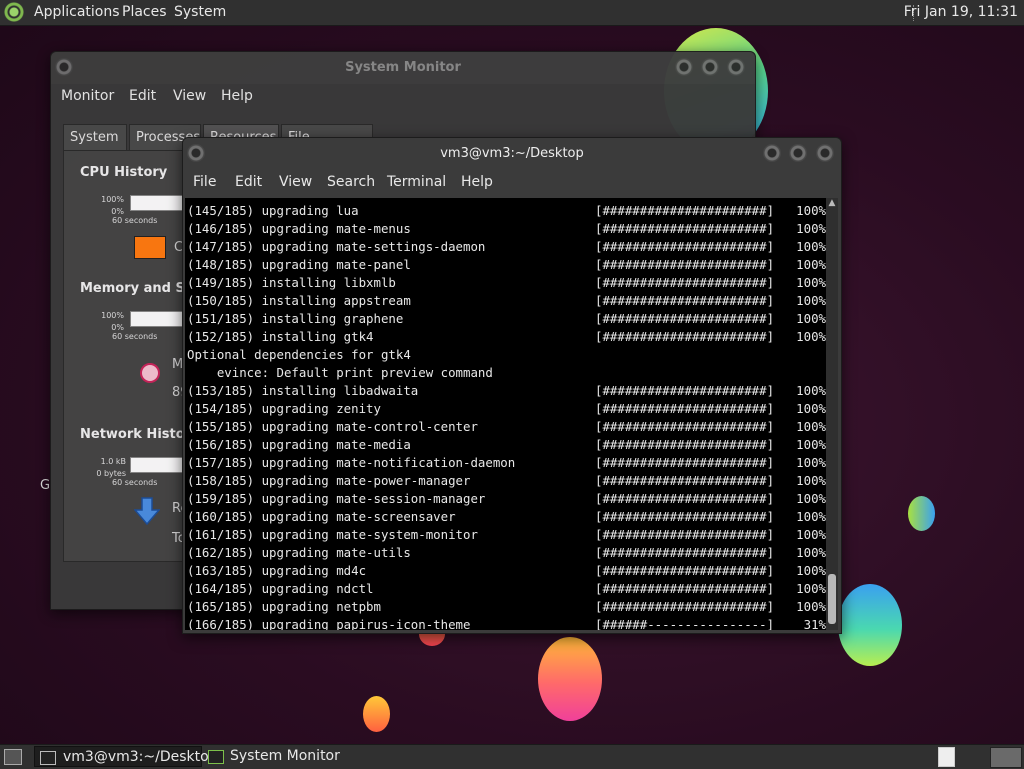 The image size is (1024, 769). I want to click on window-title: vm3@vm3:~/Desktop, so click(512, 153).